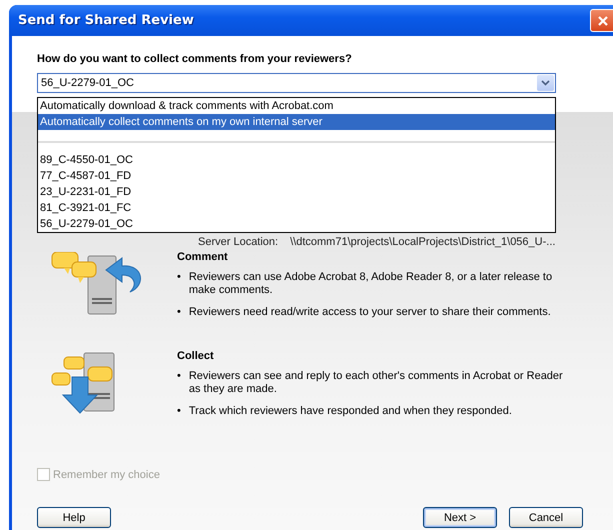  Describe the element at coordinates (106, 20) in the screenshot. I see `window-title: Send for Shared Review` at that location.